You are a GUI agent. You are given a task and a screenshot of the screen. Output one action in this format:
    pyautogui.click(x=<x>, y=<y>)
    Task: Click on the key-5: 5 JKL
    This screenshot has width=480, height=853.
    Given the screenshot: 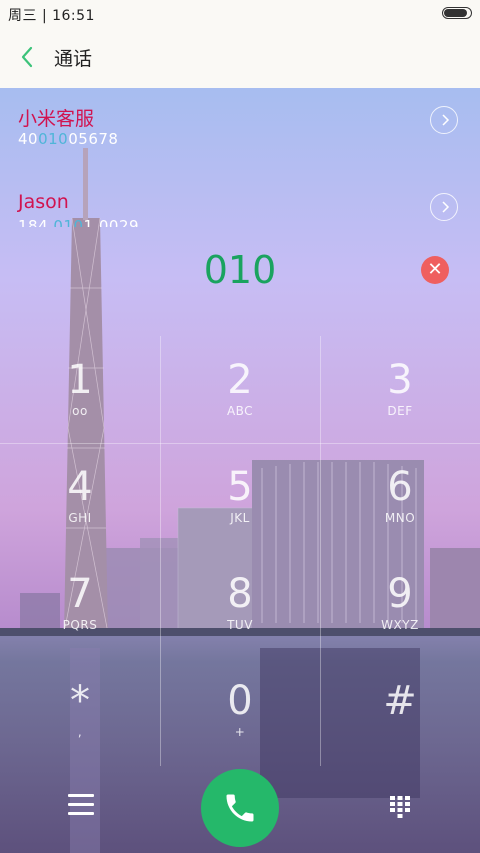 What is the action you would take?
    pyautogui.click(x=240, y=496)
    